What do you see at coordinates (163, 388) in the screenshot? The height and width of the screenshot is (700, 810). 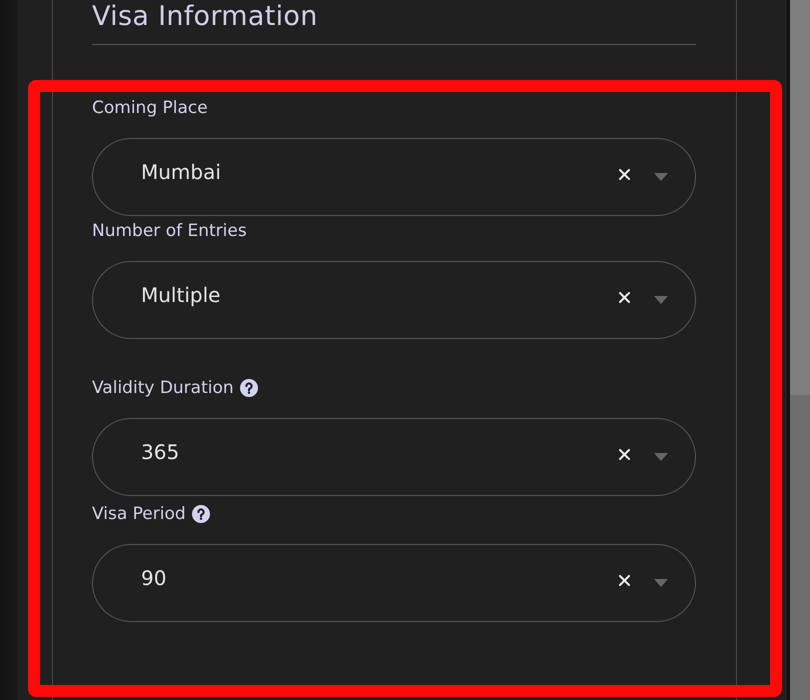 I see `field-label: Validity Duration` at bounding box center [163, 388].